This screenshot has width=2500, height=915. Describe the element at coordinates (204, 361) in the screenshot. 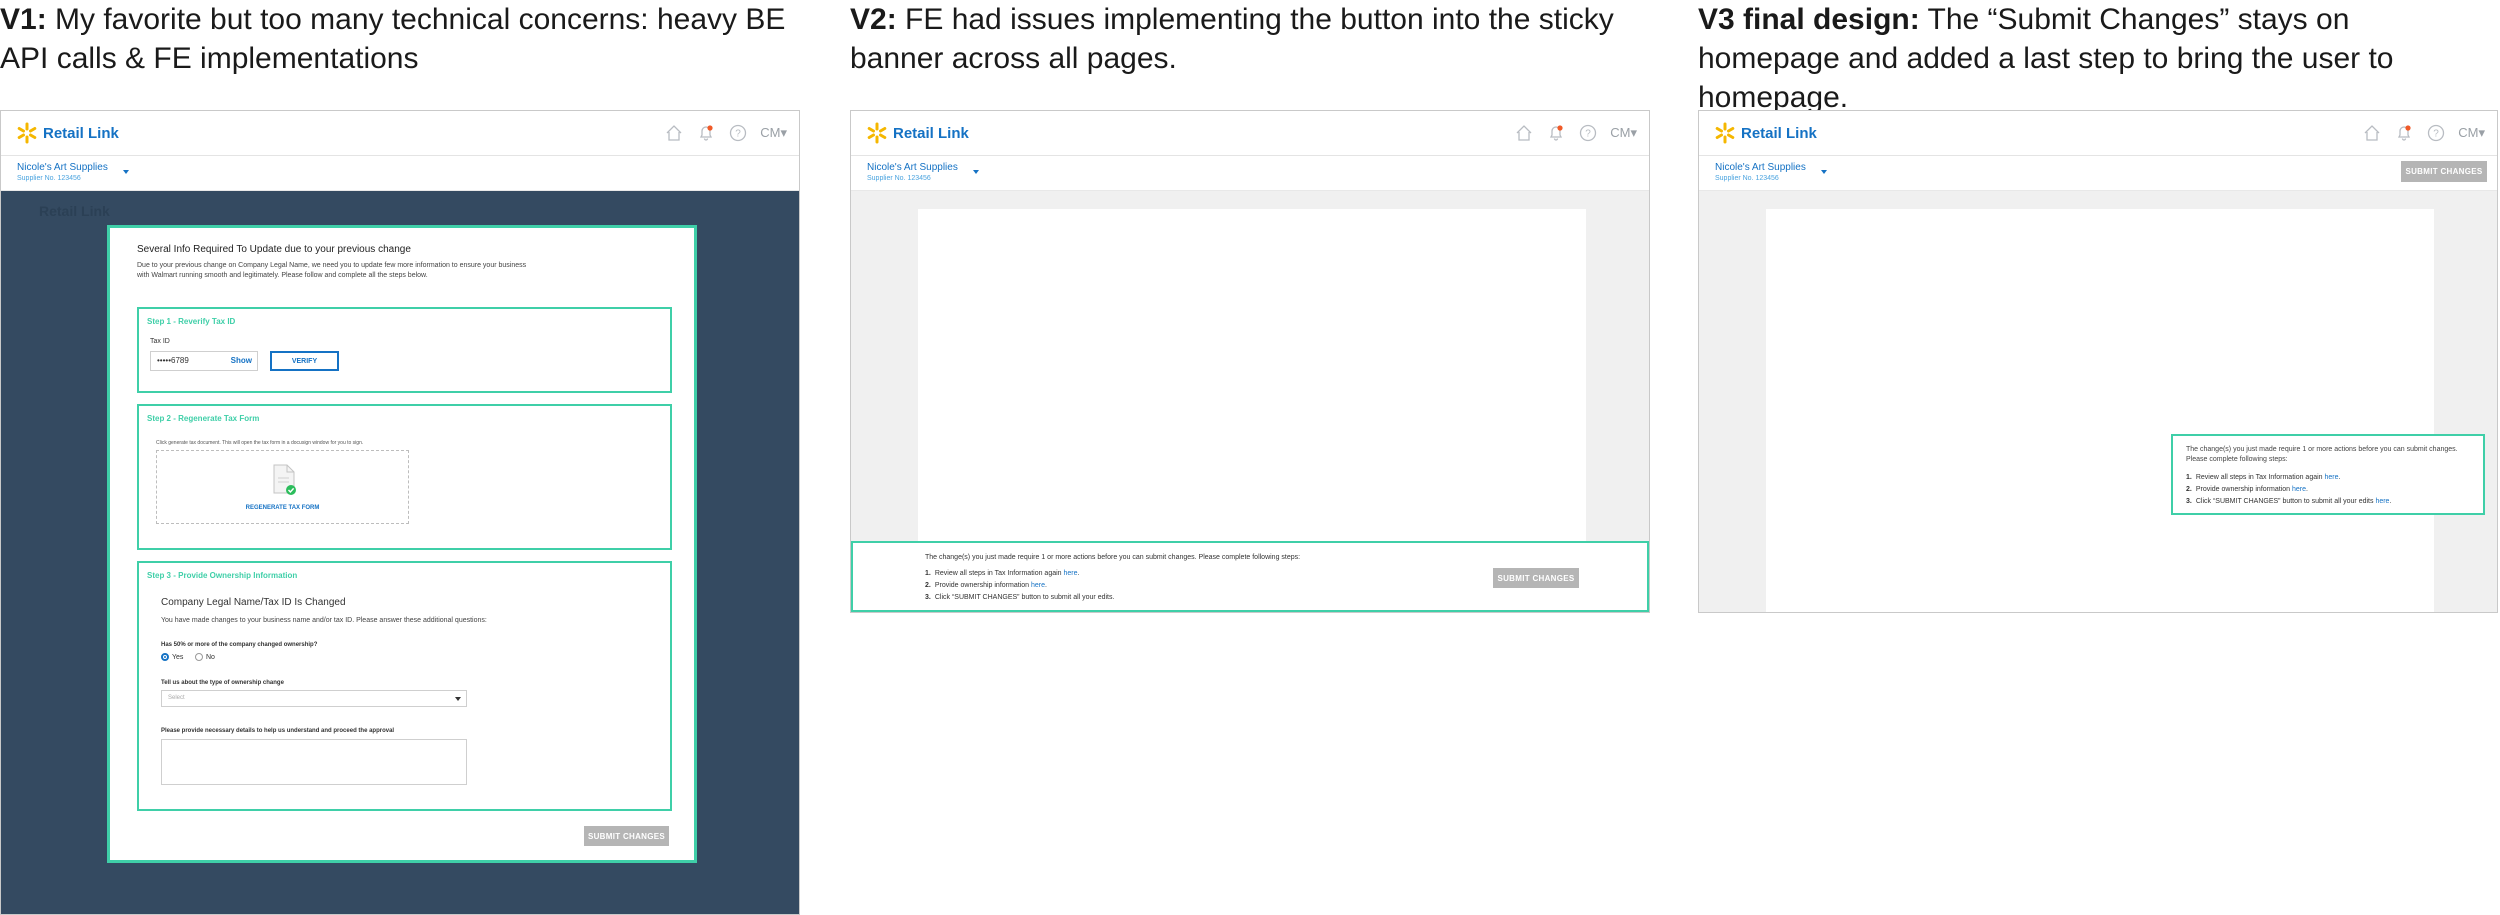

I see `tax-id-input: •••••6789 Show` at that location.